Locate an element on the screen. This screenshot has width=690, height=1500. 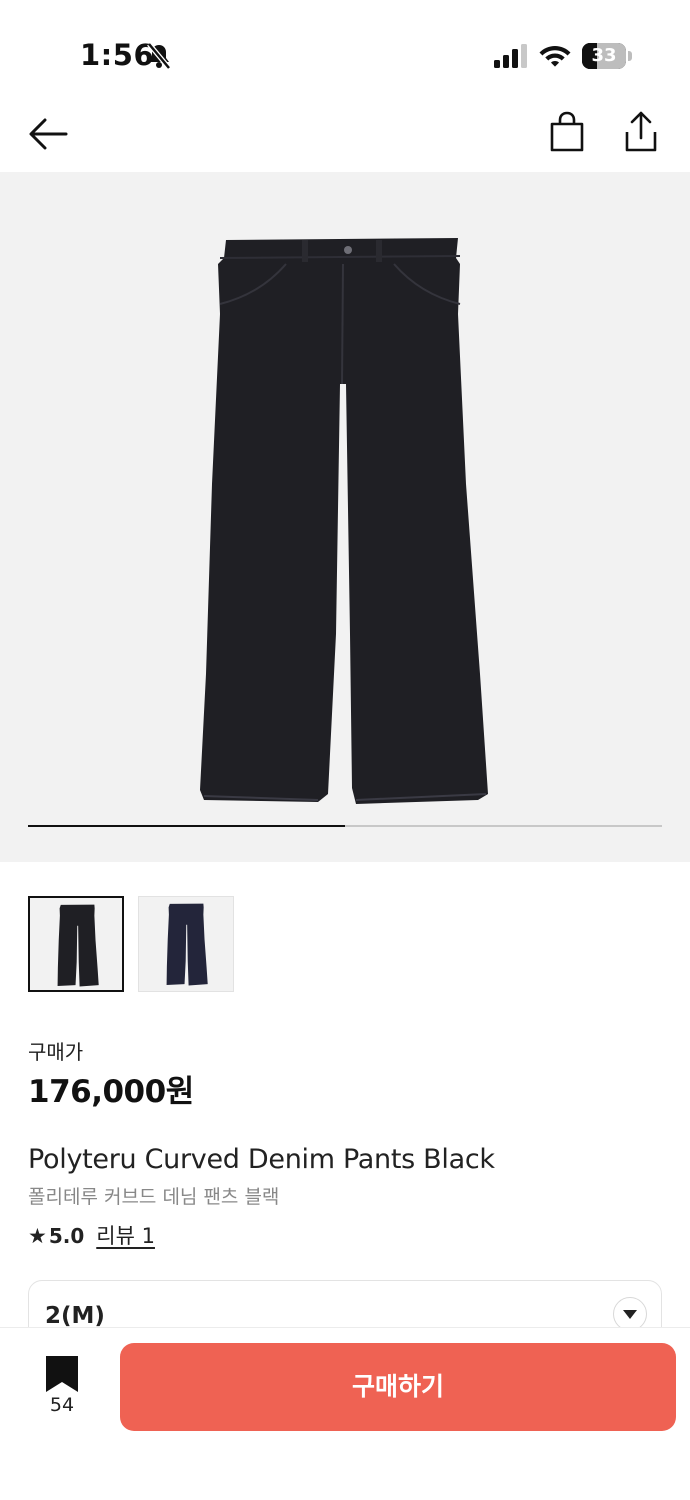
bell-muted-icon is located at coordinates (159, 56).